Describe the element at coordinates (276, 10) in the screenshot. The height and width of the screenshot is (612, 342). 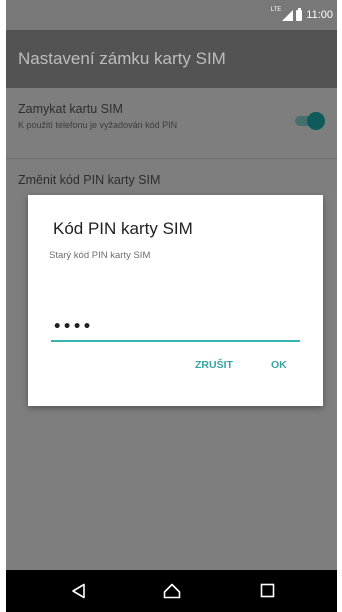
I see `network-type: LTE` at that location.